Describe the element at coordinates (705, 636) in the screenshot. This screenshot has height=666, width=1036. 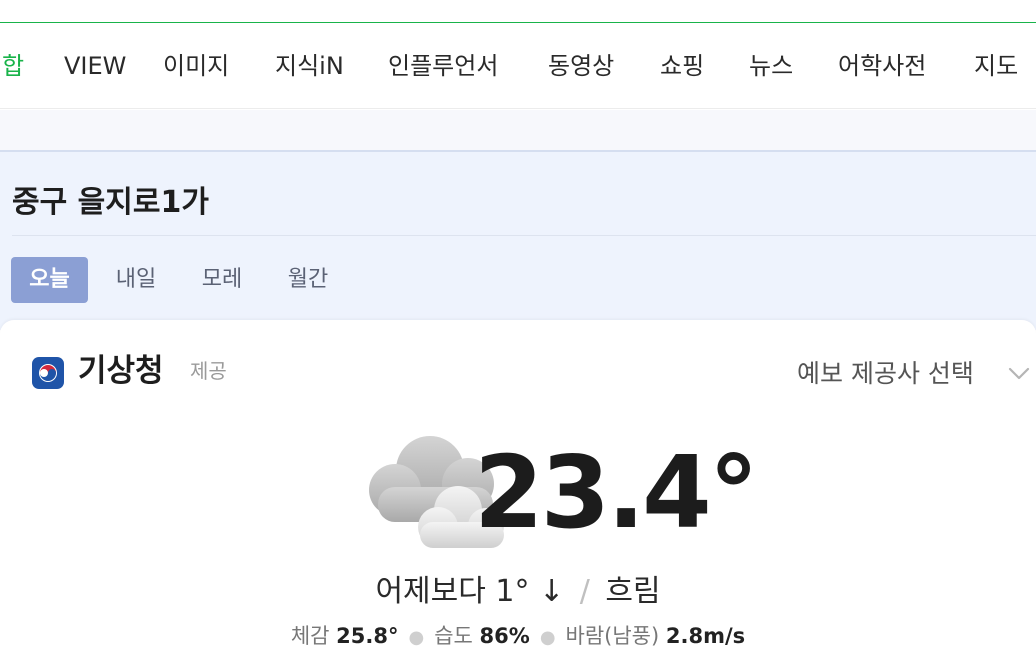
I see `wind-value: 2.8m/s` at that location.